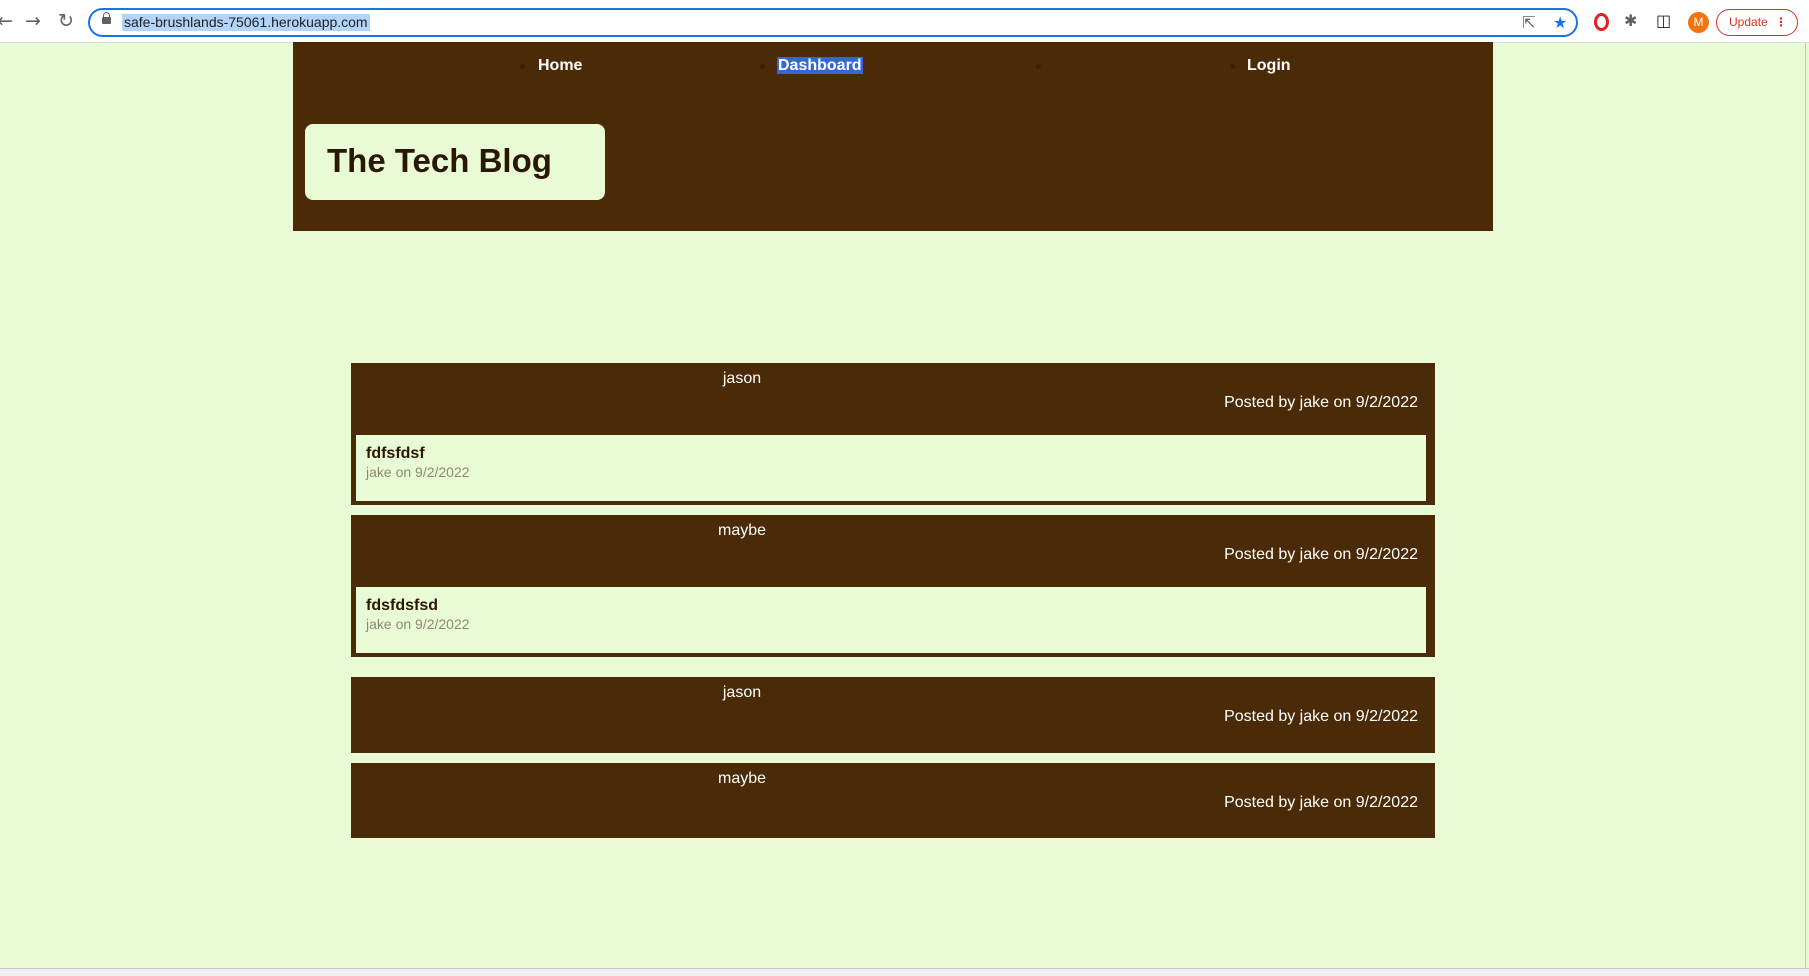 Image resolution: width=1809 pixels, height=976 pixels. What do you see at coordinates (893, 800) in the screenshot?
I see `post-card: maybe Posted by jake on 9/2/2022` at bounding box center [893, 800].